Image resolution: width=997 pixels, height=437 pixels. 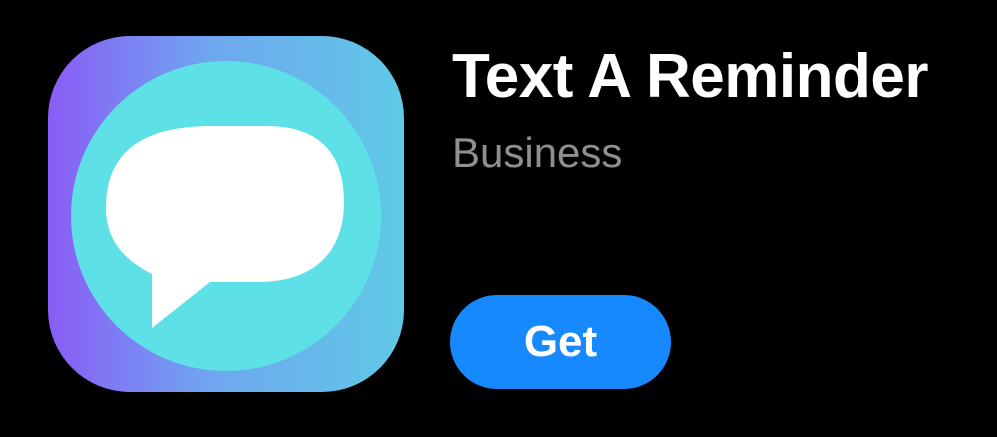 I want to click on app-title: Text A Reminder, so click(x=690, y=76).